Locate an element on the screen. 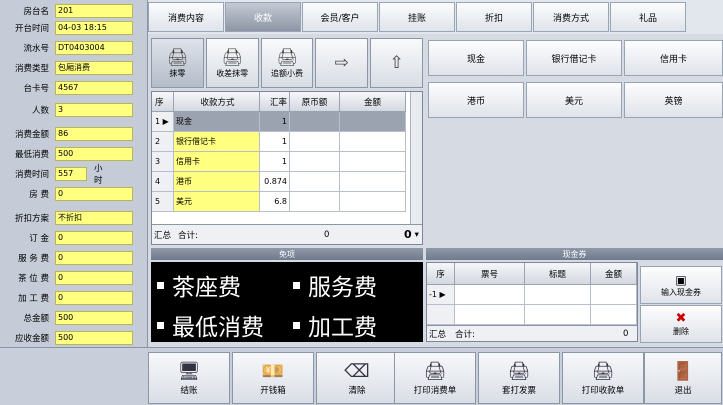 The height and width of the screenshot is (405, 723). deposit-value: 0 is located at coordinates (94, 238).